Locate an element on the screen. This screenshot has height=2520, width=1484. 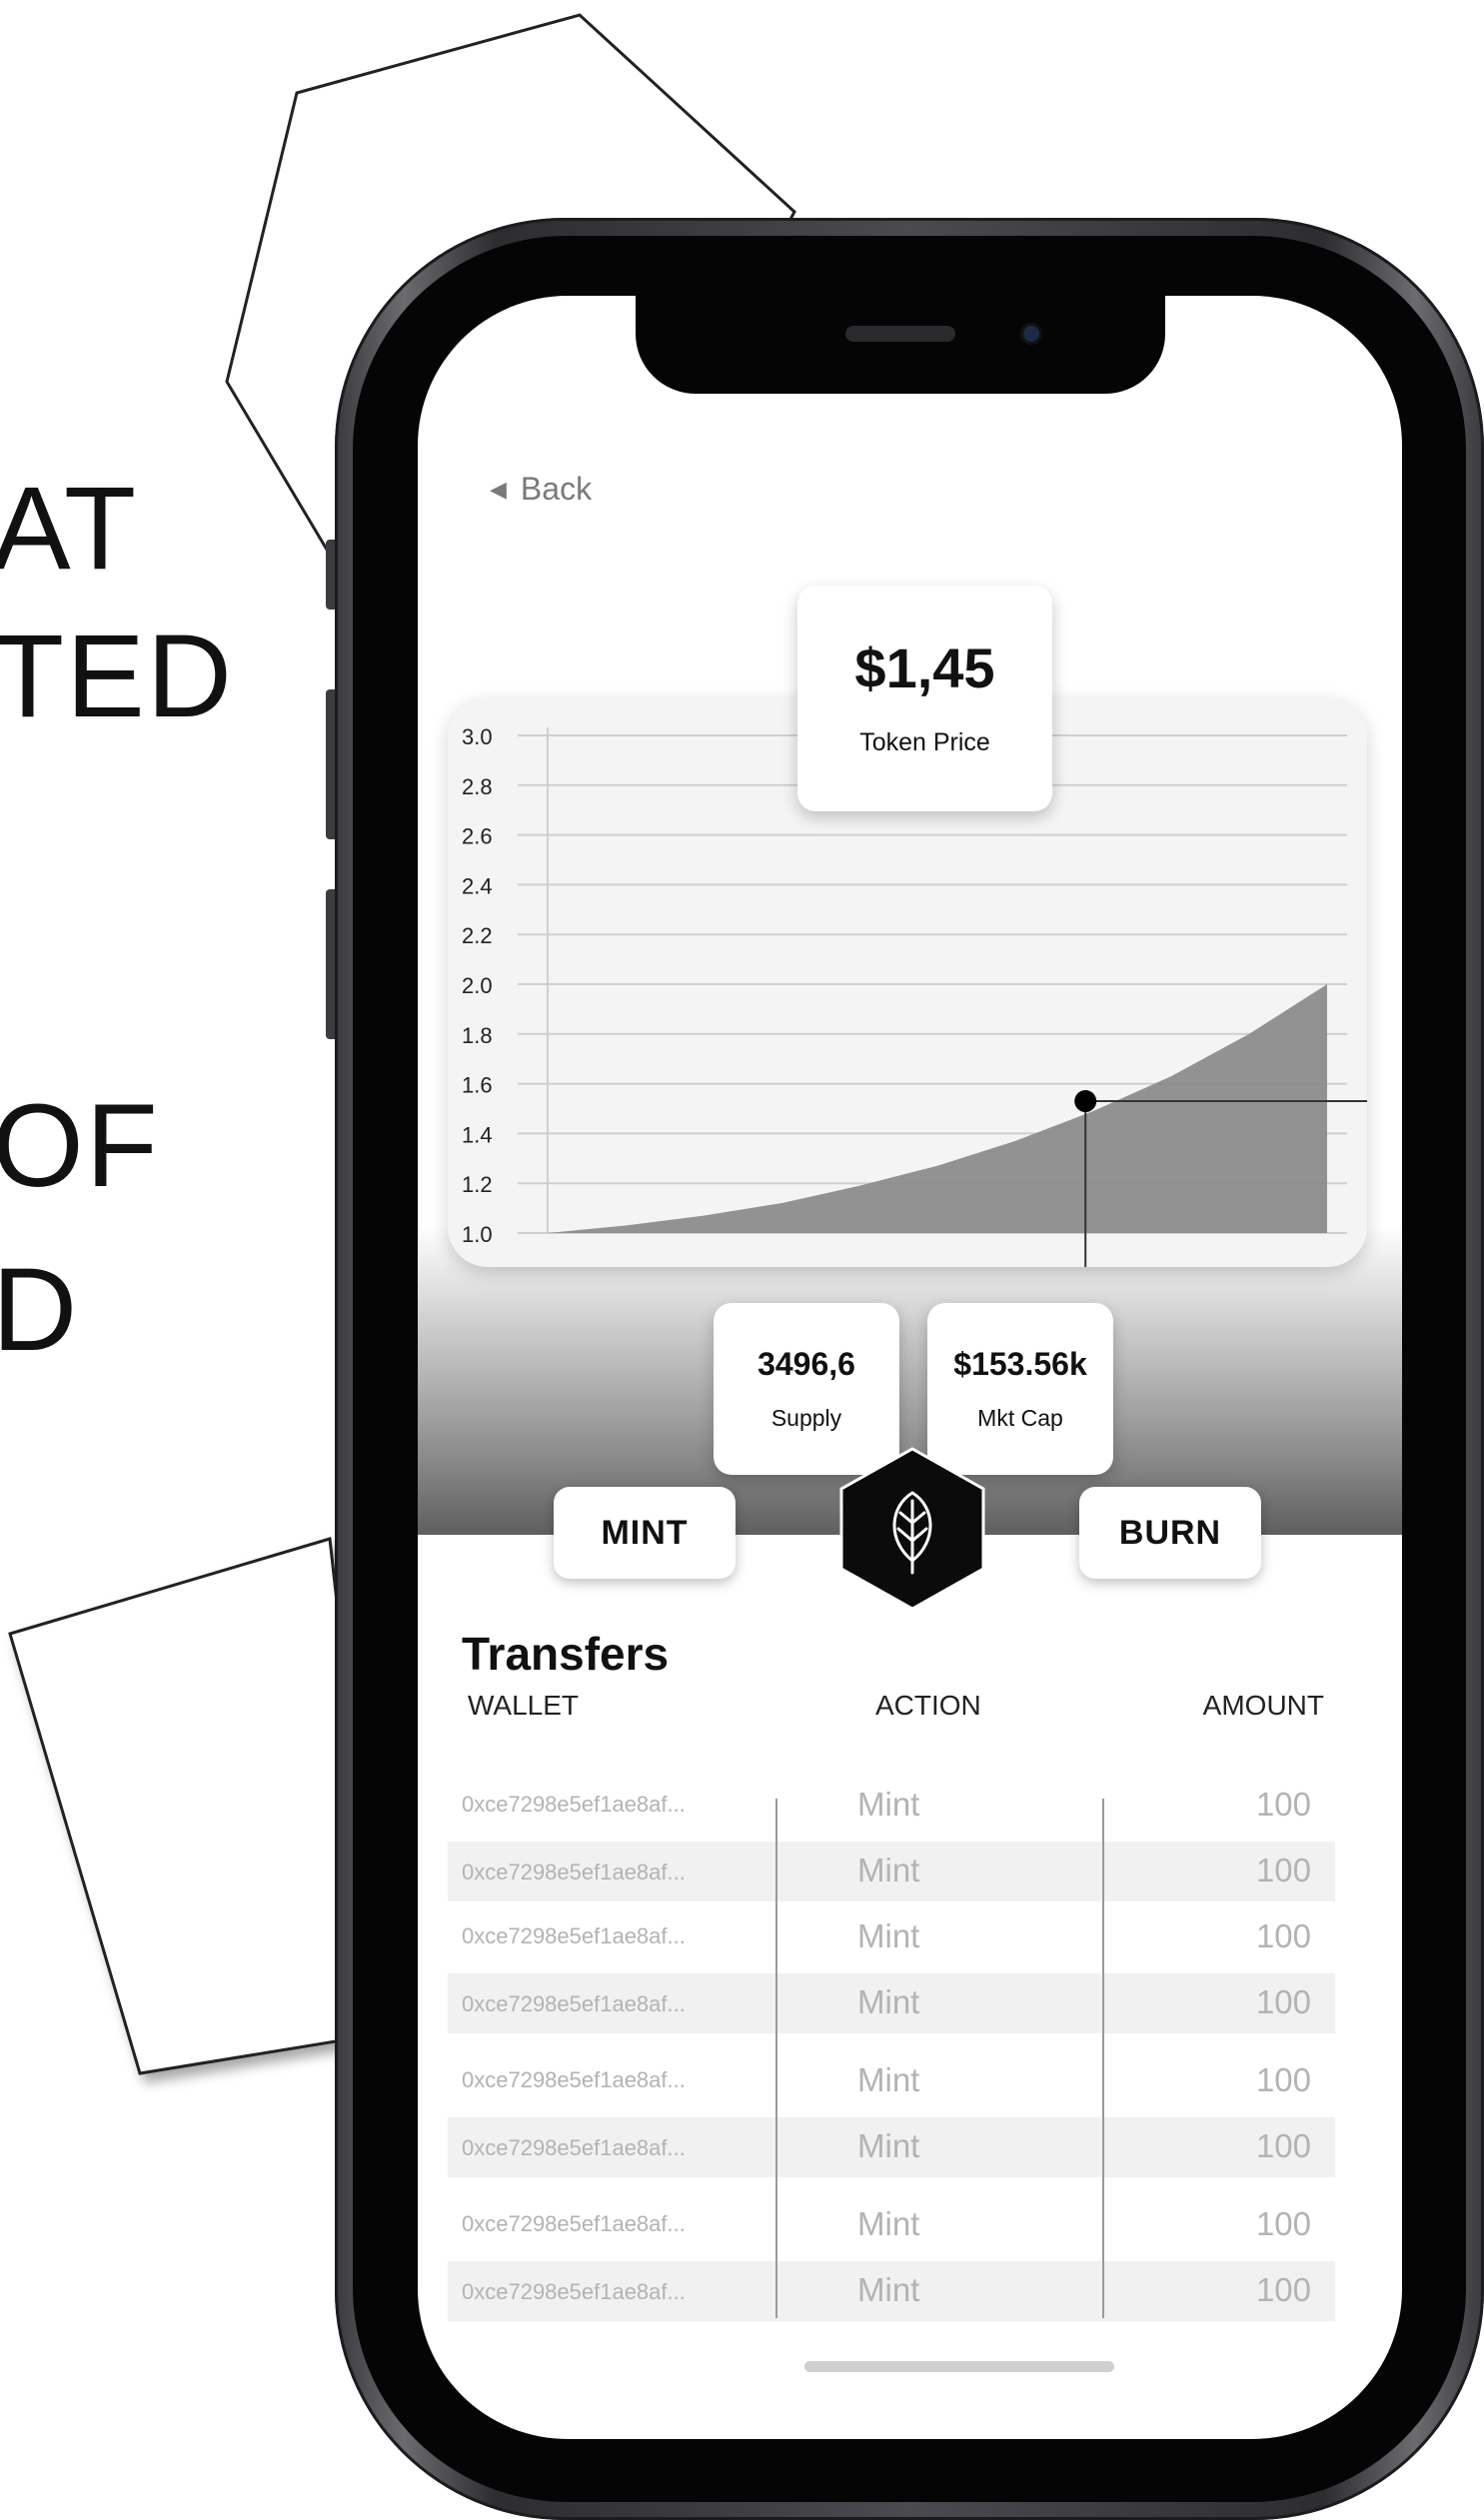
background-text-line: OF is located at coordinates (80, 1146).